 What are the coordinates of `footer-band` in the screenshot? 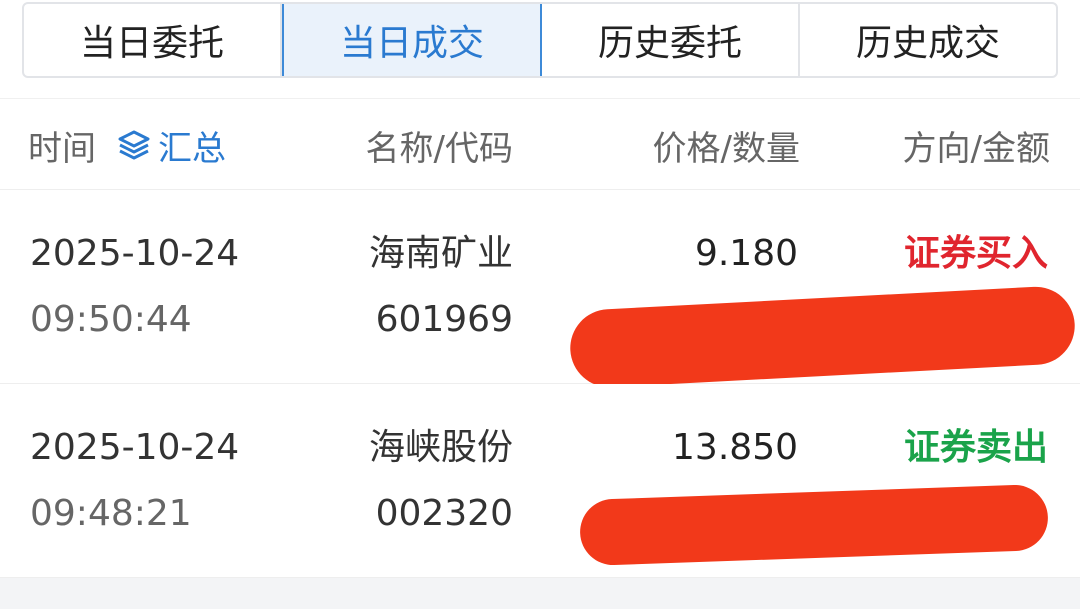 It's located at (540, 593).